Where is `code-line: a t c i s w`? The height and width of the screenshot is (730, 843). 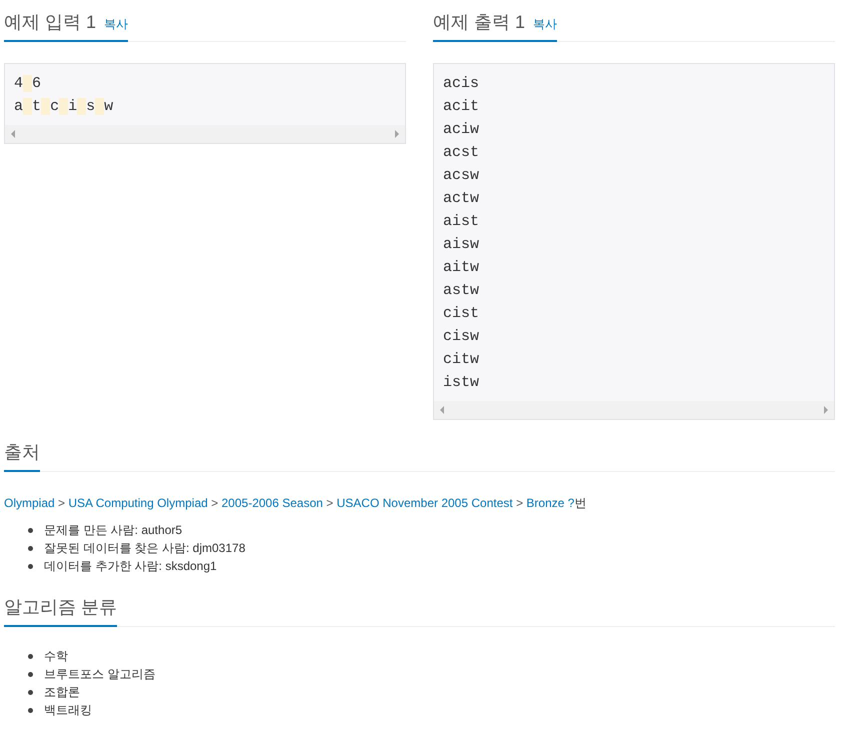
code-line: a t c i s w is located at coordinates (64, 107).